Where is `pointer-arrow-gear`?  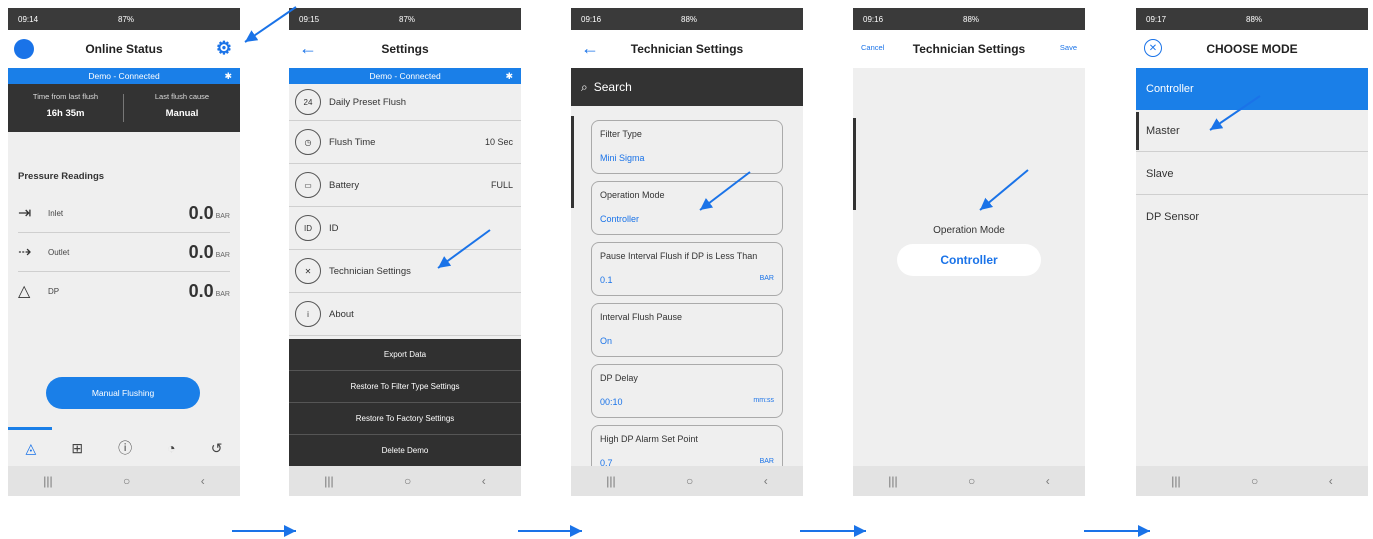 pointer-arrow-gear is located at coordinates (270, 24).